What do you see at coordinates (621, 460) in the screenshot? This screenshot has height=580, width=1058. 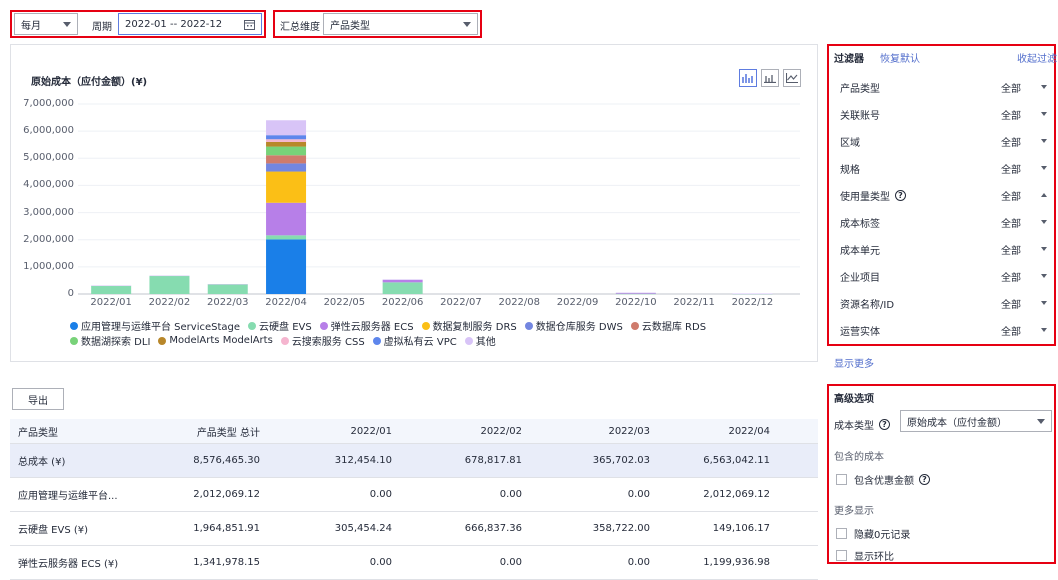 I see `table-cell: 365,702.03` at bounding box center [621, 460].